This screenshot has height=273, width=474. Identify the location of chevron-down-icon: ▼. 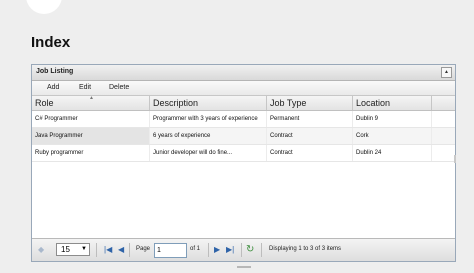
(84, 249).